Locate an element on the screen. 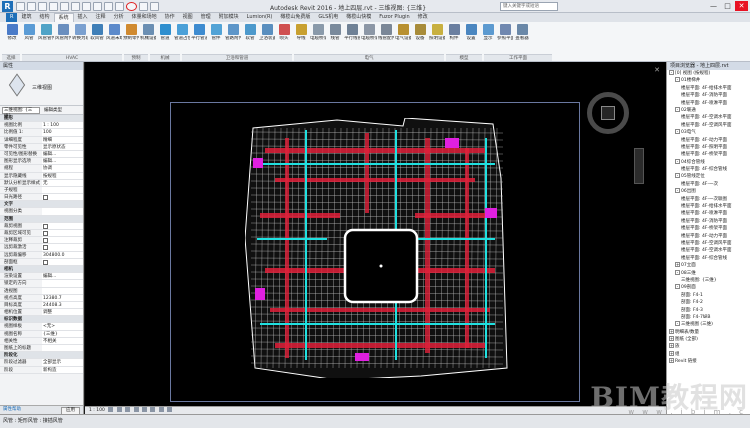 The width and height of the screenshot is (750, 428). browser-tree-item: 楼层平面: 4F-喷淋平面 is located at coordinates (708, 103).